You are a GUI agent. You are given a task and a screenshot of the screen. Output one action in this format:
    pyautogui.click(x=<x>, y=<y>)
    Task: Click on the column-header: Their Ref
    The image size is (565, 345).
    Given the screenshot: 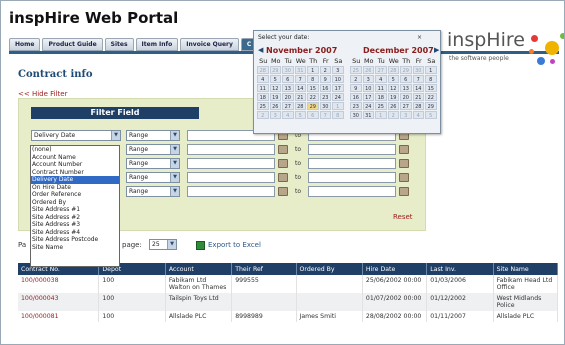 What is the action you would take?
    pyautogui.click(x=264, y=269)
    